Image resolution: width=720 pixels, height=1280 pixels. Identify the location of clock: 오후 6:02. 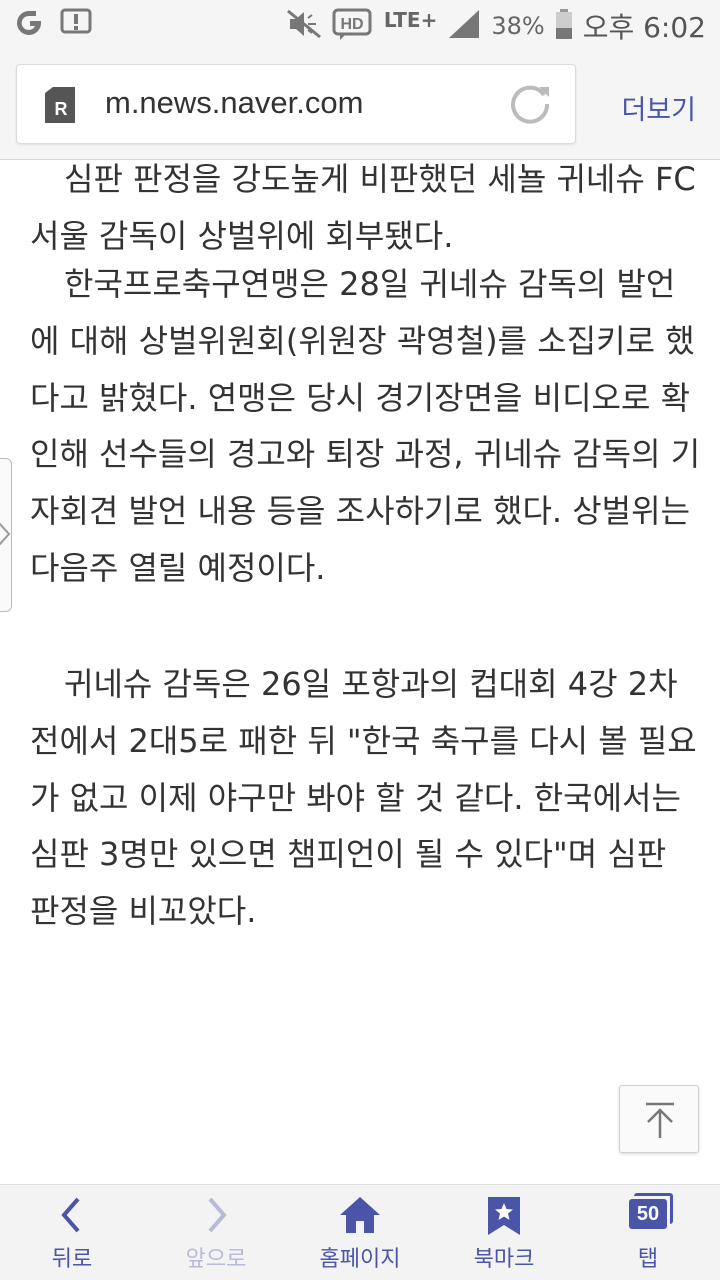
(644, 27).